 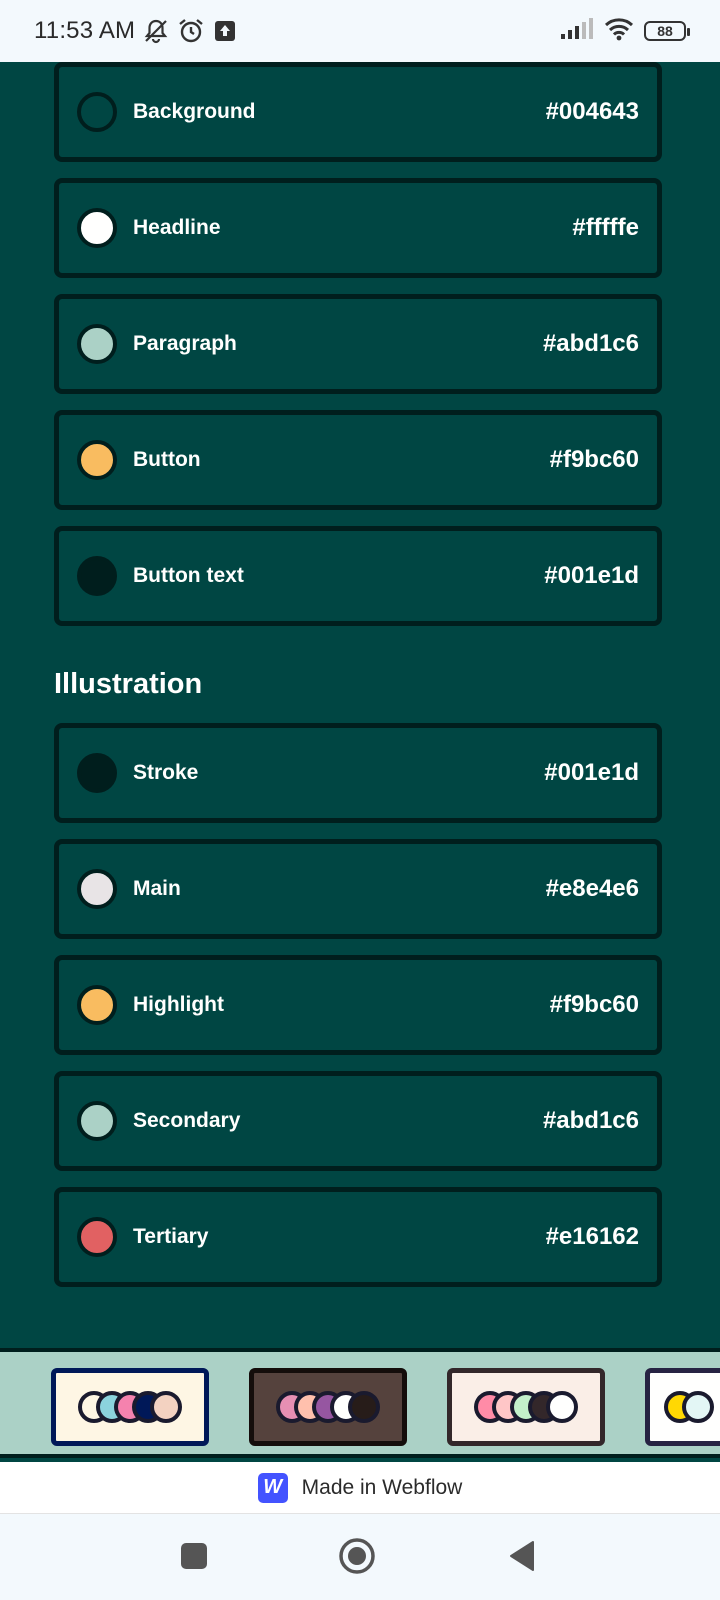 What do you see at coordinates (360, 31) in the screenshot?
I see `status-bar: 11:53 AM 88` at bounding box center [360, 31].